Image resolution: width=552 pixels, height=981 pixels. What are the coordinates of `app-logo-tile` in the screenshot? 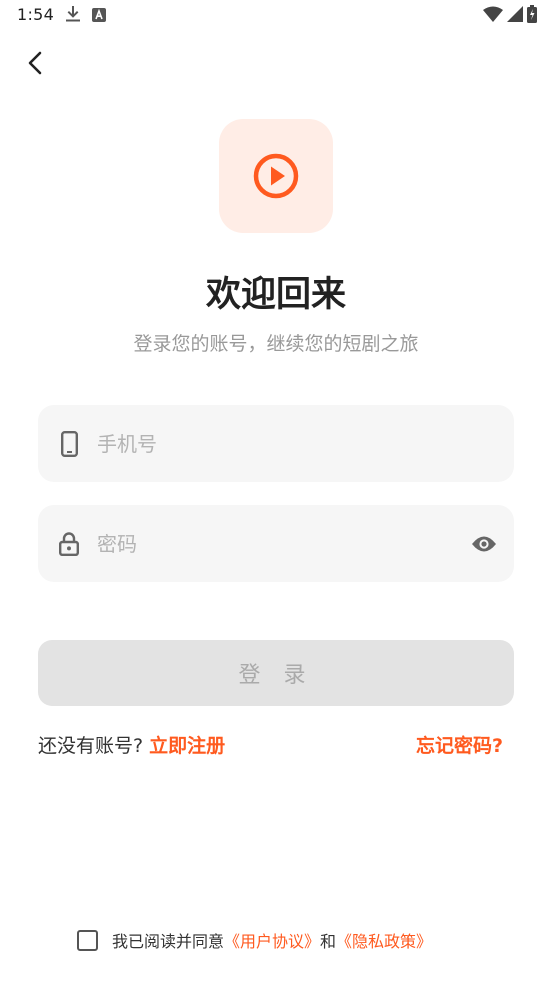 It's located at (276, 176).